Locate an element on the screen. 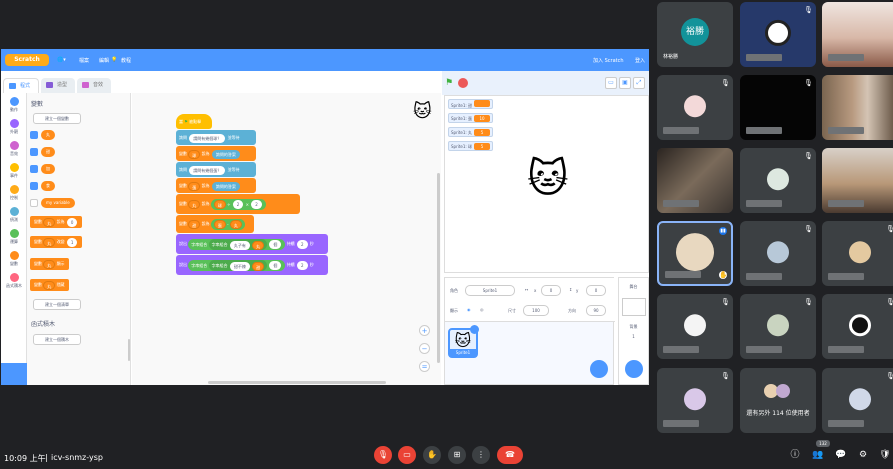 The image size is (893, 469). var-reporter: my variable is located at coordinates (58, 203).